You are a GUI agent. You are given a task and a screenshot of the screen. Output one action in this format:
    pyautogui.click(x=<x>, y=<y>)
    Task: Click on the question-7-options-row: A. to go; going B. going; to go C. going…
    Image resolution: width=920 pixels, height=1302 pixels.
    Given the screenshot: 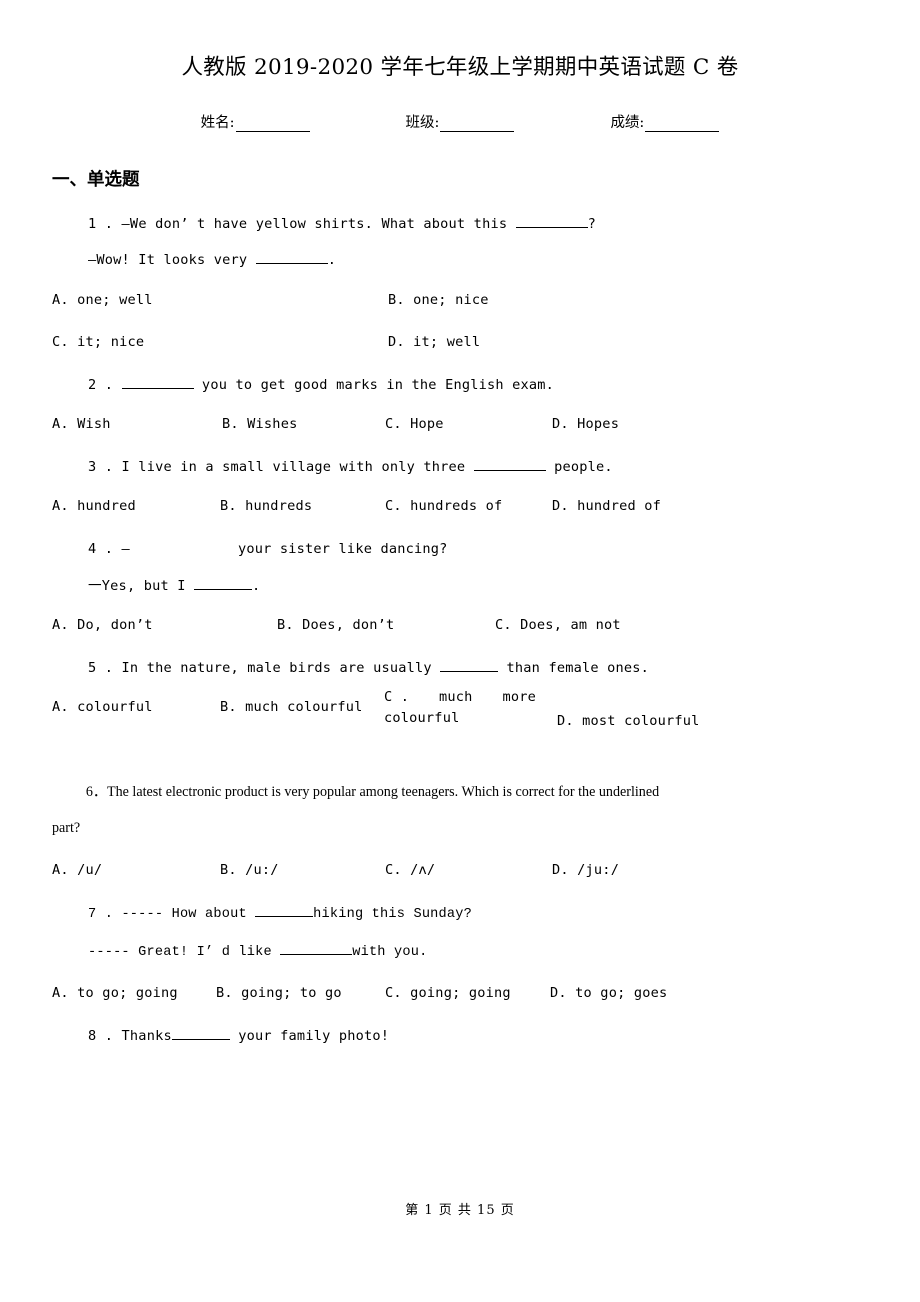 What is the action you would take?
    pyautogui.click(x=460, y=995)
    